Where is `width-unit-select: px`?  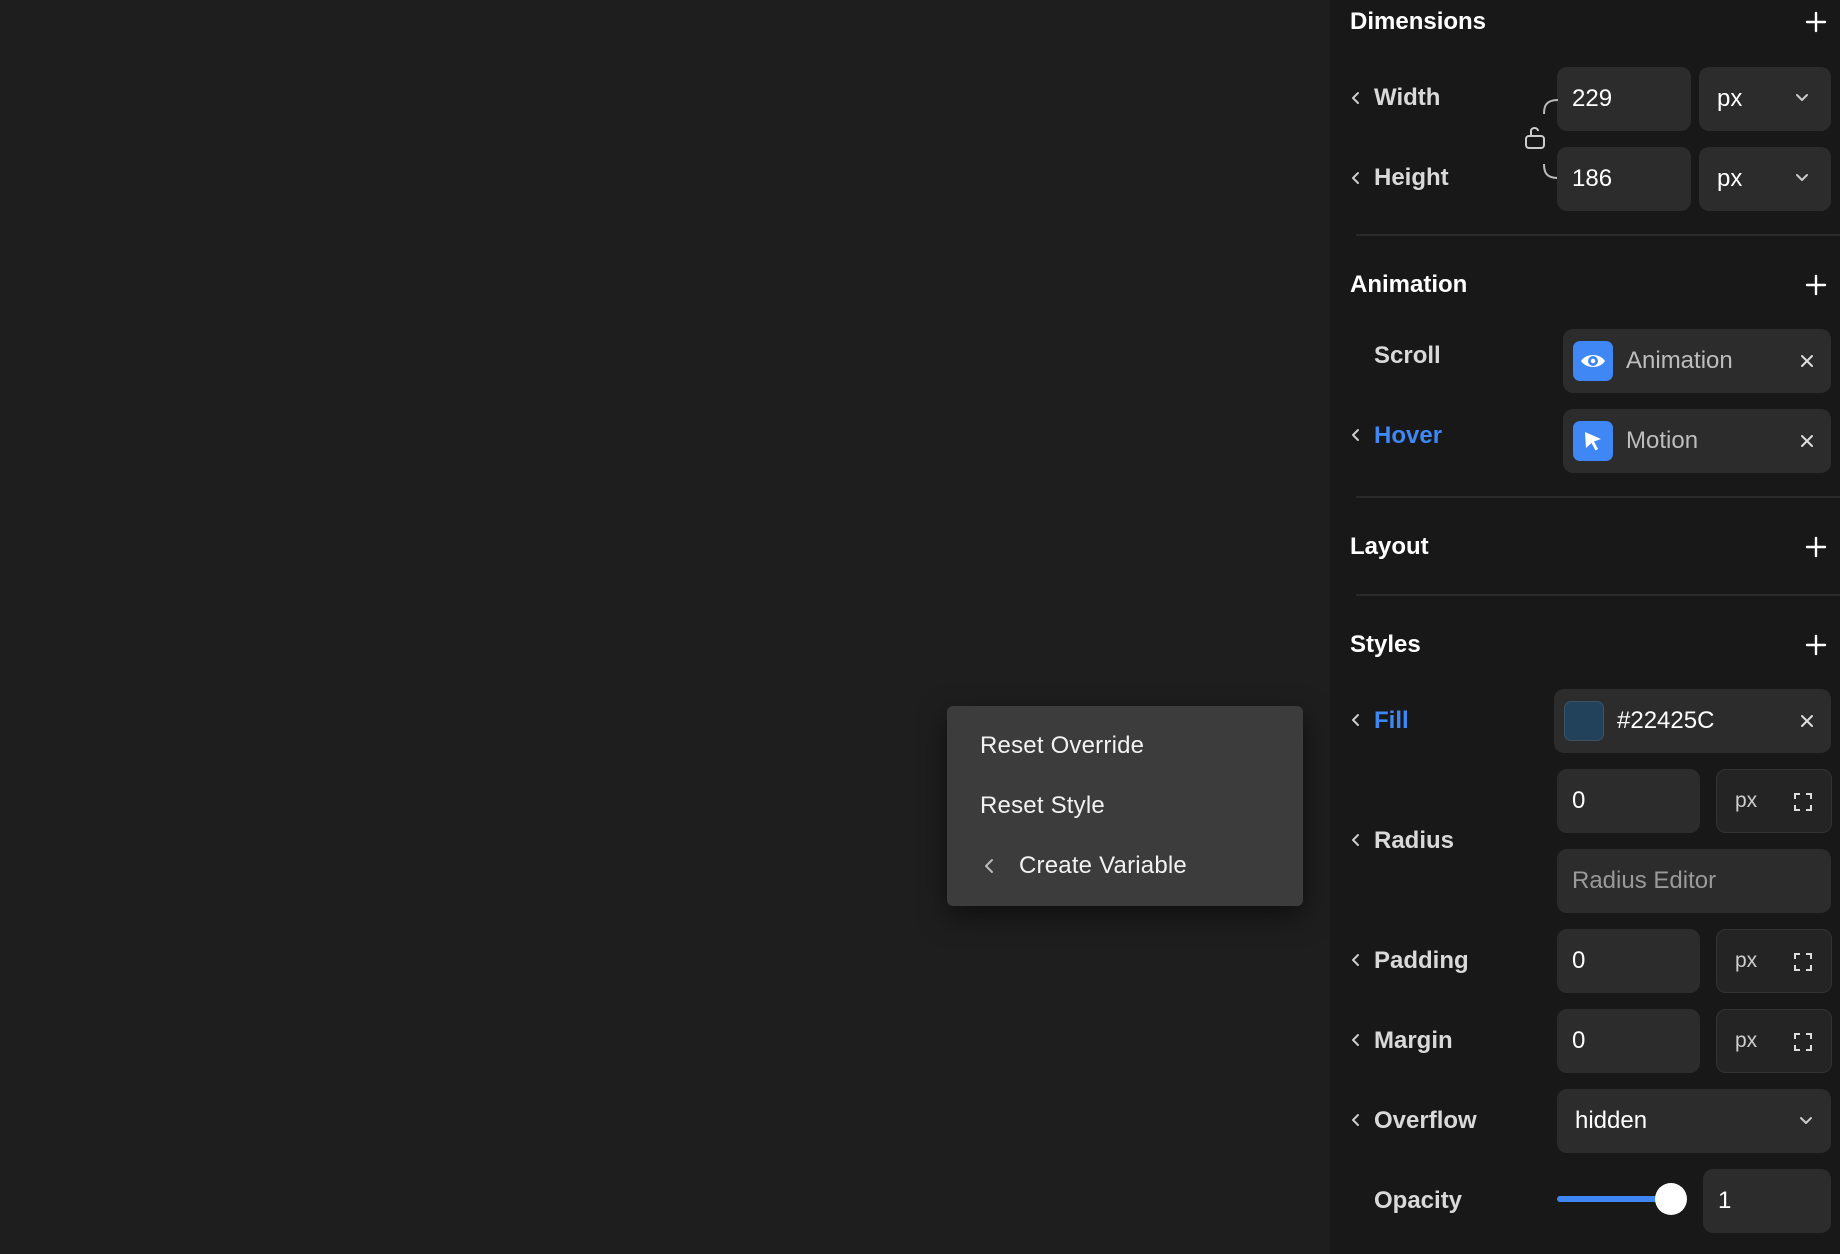
width-unit-select: px is located at coordinates (1765, 99).